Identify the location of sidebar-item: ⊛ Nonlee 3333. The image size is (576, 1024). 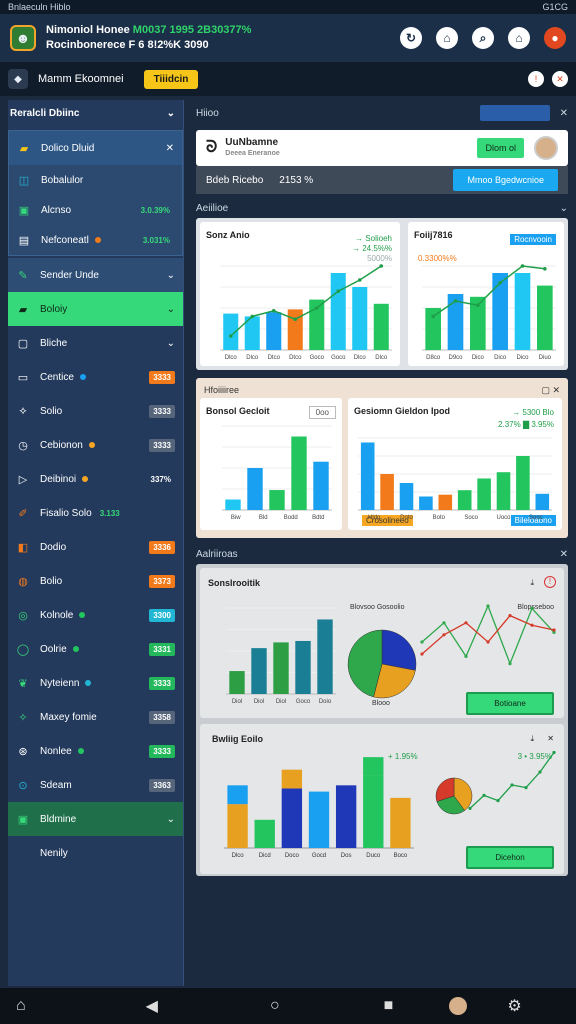
(95, 751).